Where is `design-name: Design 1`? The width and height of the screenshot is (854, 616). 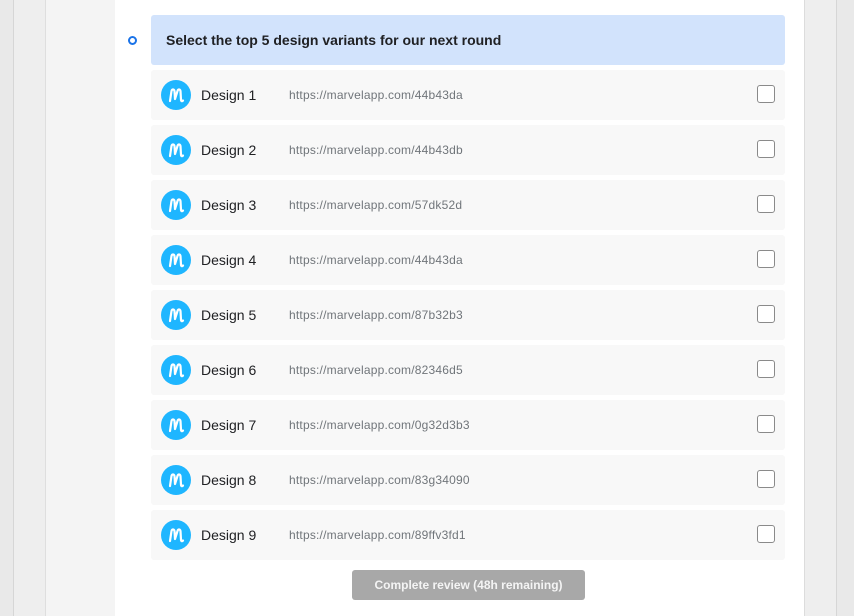 design-name: Design 1 is located at coordinates (229, 95).